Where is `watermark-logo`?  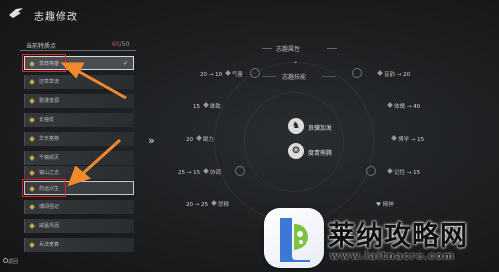 watermark-logo is located at coordinates (294, 238).